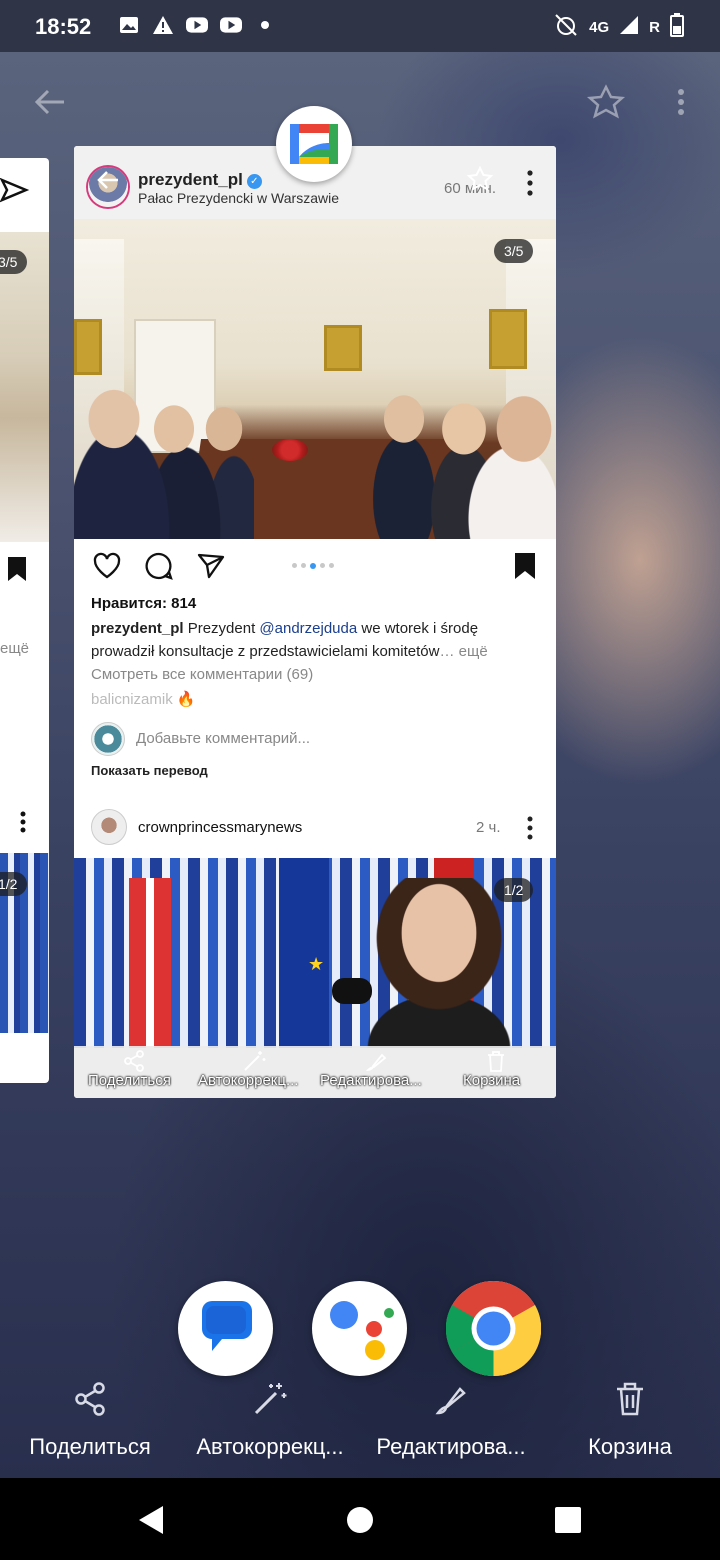  Describe the element at coordinates (220, 827) in the screenshot. I see `post-username: crownprincessmarynews` at that location.